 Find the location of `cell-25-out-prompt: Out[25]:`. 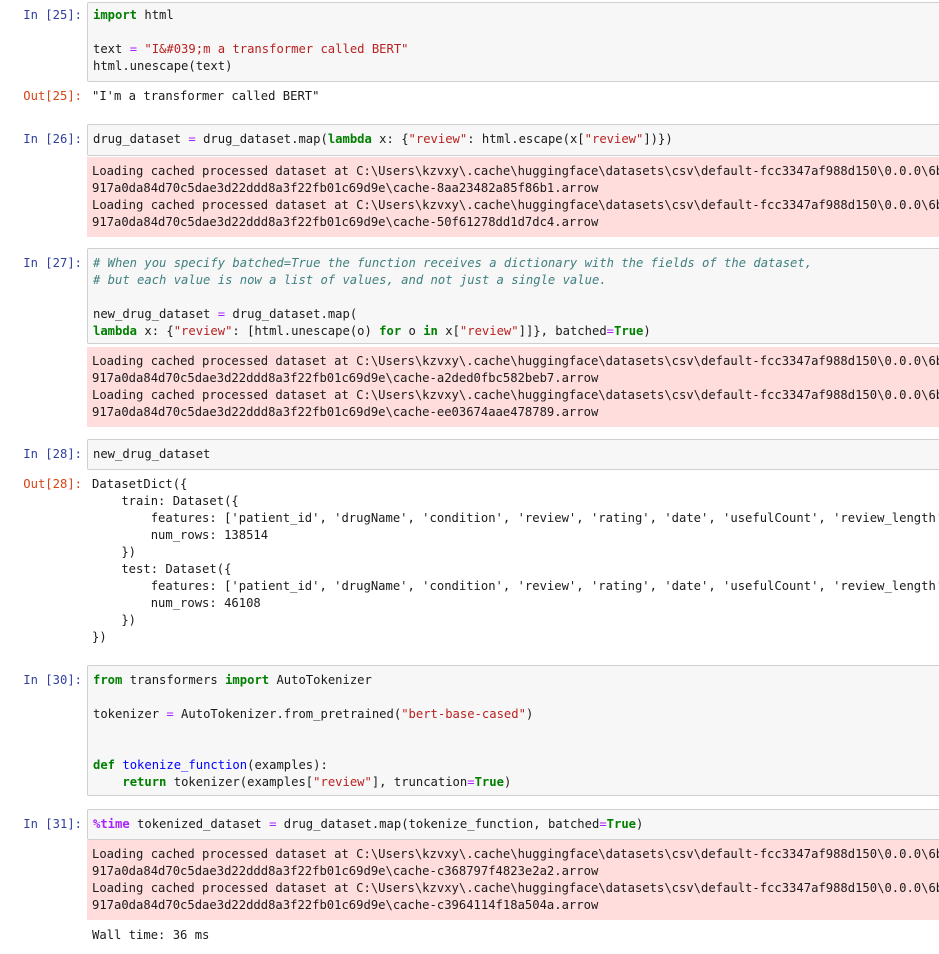

cell-25-out-prompt: Out[25]: is located at coordinates (52, 96).